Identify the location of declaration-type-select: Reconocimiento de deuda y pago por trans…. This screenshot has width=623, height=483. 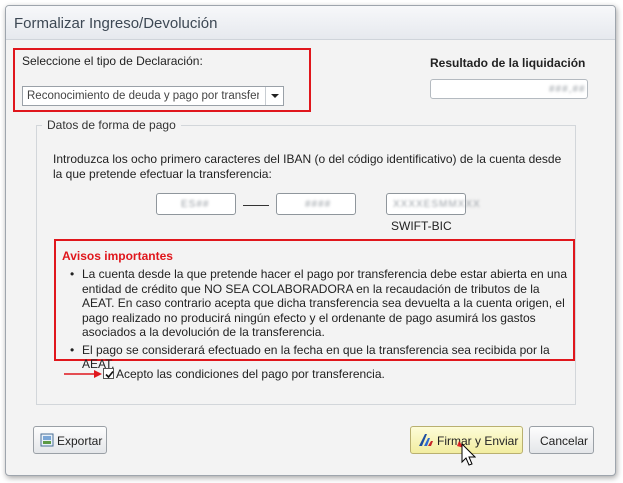
(153, 96).